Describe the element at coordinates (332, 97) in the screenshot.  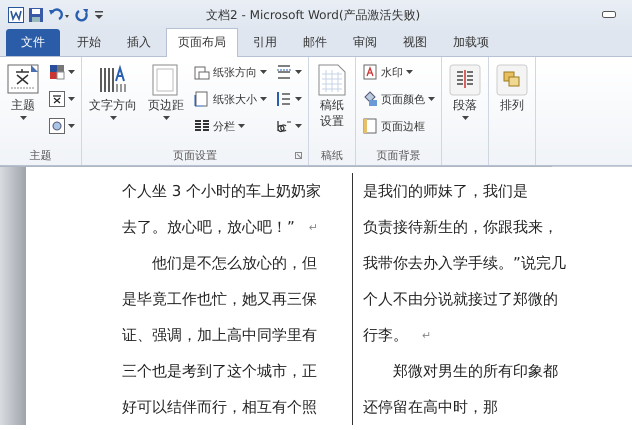
I see `ribbon-button: 稿纸设置` at that location.